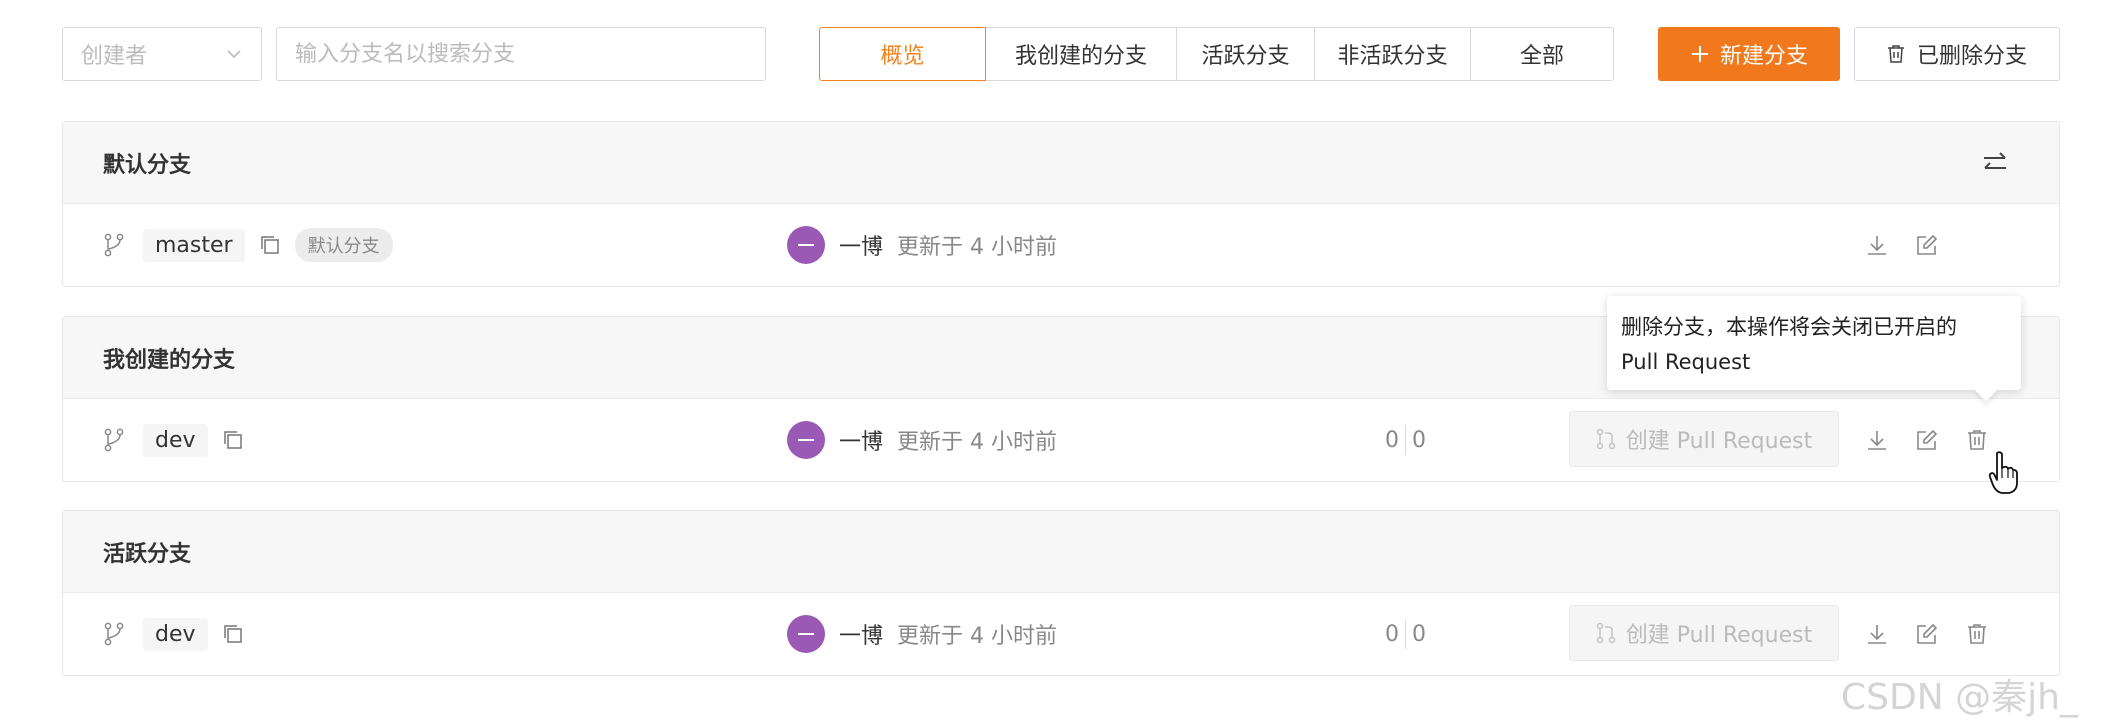 Image resolution: width=2101 pixels, height=727 pixels. What do you see at coordinates (1763, 56) in the screenshot?
I see `new-branch-label: 新建分支` at bounding box center [1763, 56].